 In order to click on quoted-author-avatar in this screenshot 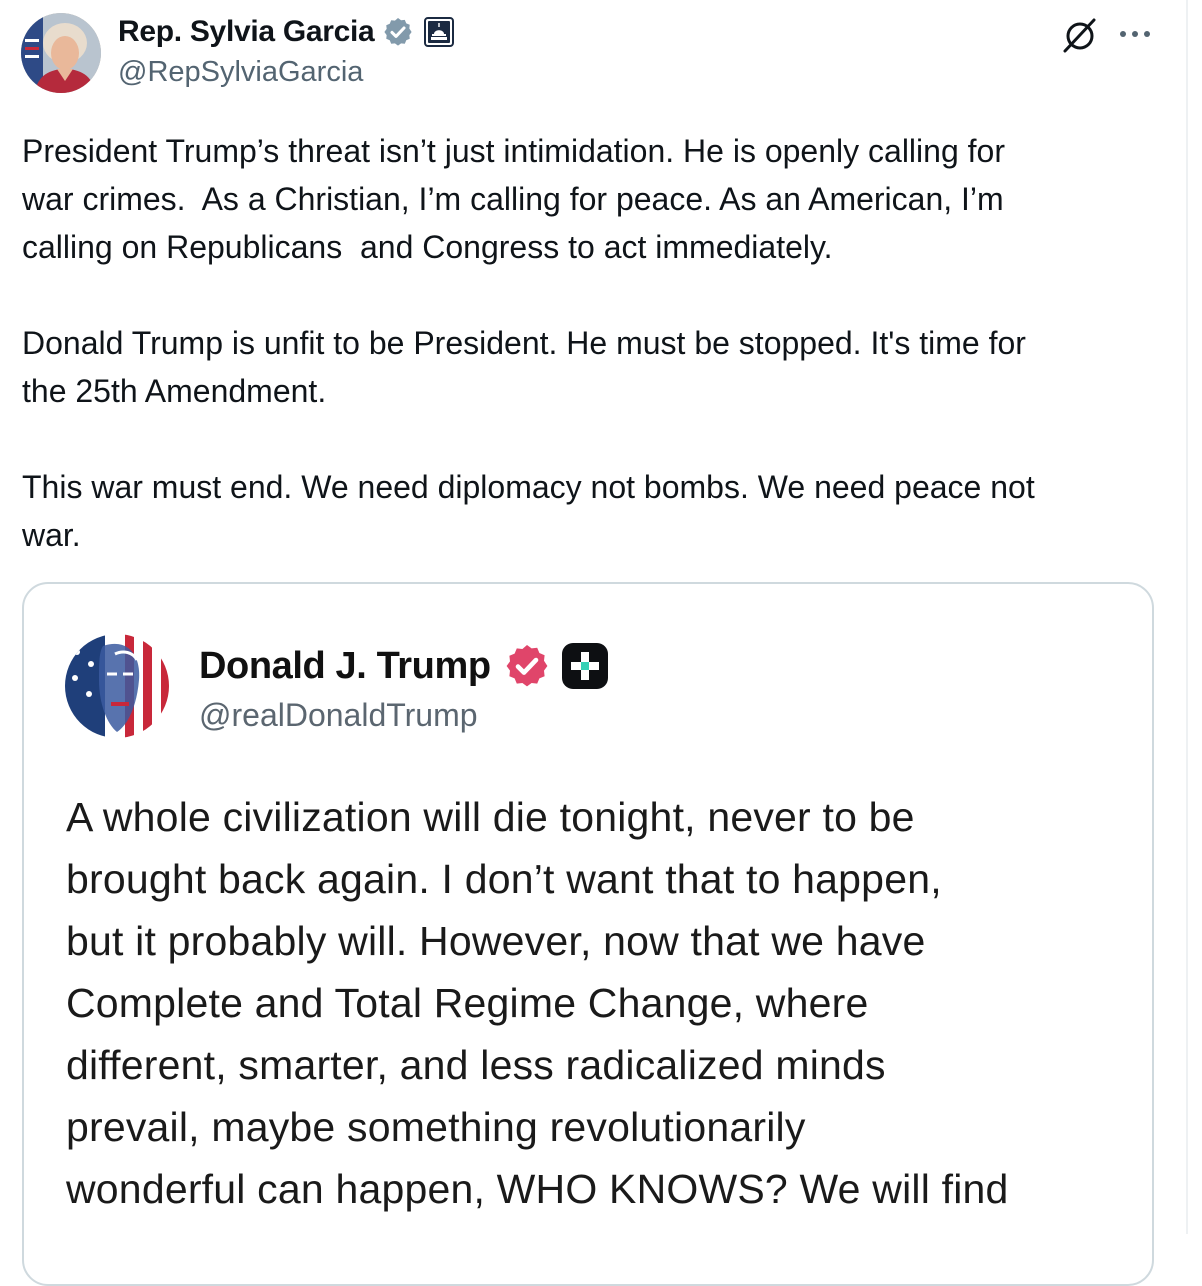, I will do `click(117, 686)`.